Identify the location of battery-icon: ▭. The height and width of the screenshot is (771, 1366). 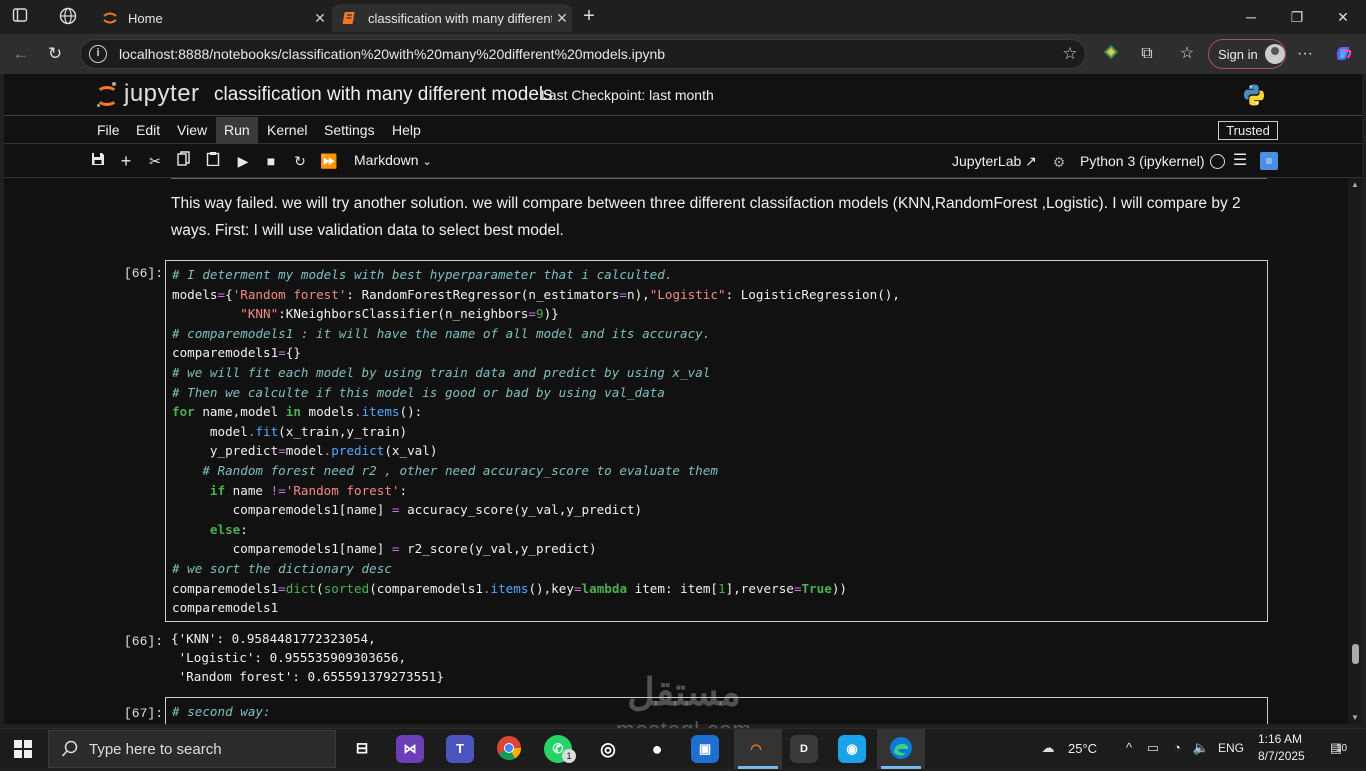
(1153, 748).